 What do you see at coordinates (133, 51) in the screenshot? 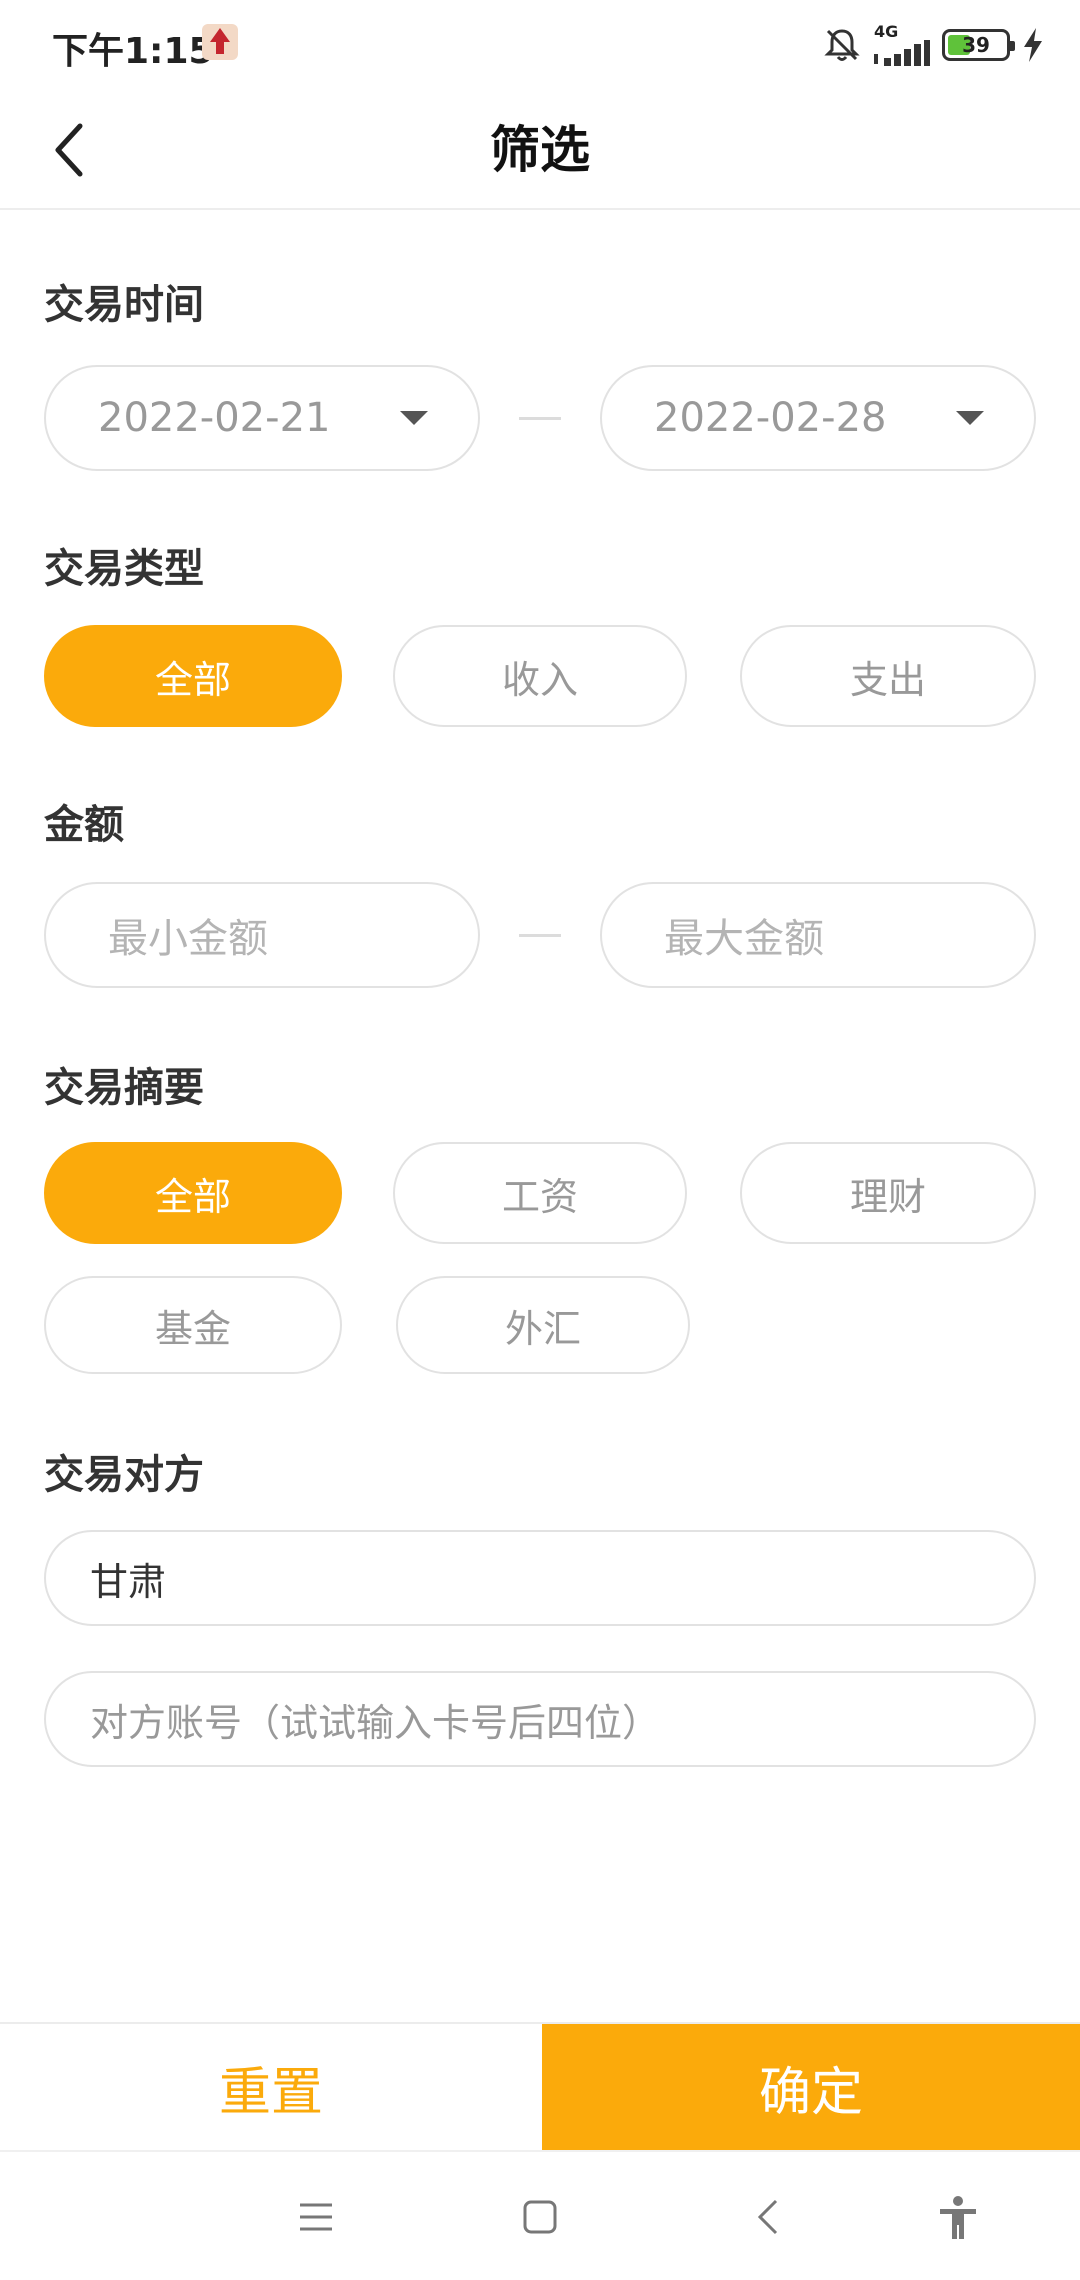
I see `status-time: 下午1:15` at bounding box center [133, 51].